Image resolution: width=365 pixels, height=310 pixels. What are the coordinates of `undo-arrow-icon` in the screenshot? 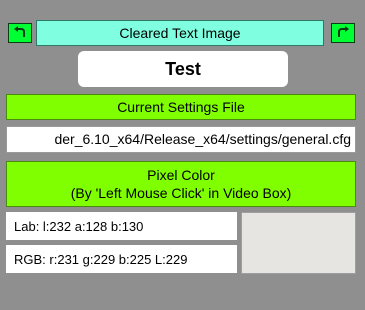 It's located at (19, 31).